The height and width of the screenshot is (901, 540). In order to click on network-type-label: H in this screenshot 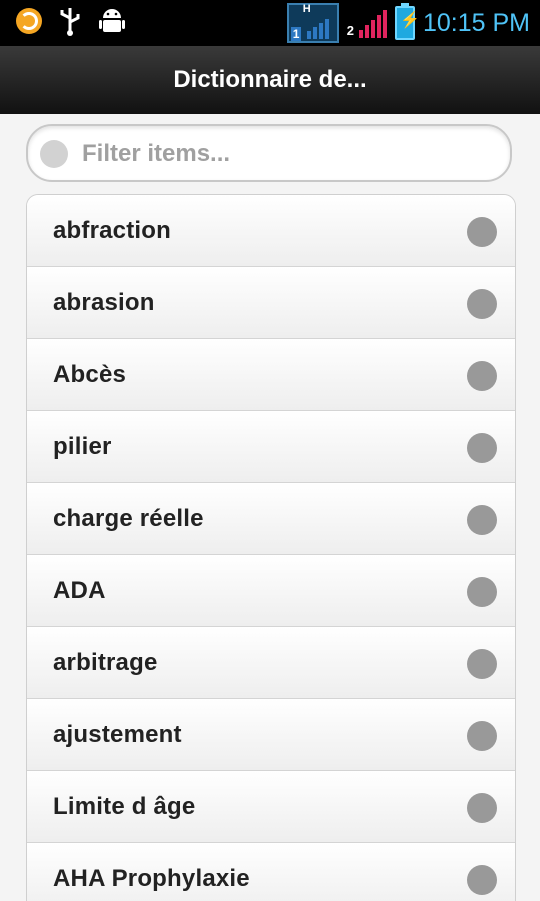, I will do `click(306, 9)`.